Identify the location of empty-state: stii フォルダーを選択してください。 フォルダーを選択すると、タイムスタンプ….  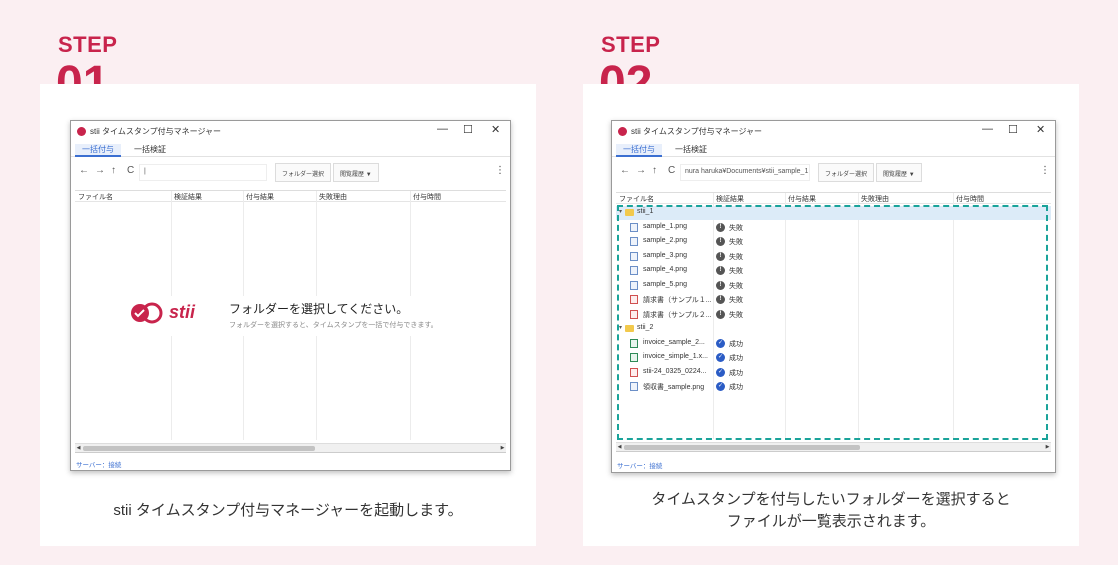
(299, 316).